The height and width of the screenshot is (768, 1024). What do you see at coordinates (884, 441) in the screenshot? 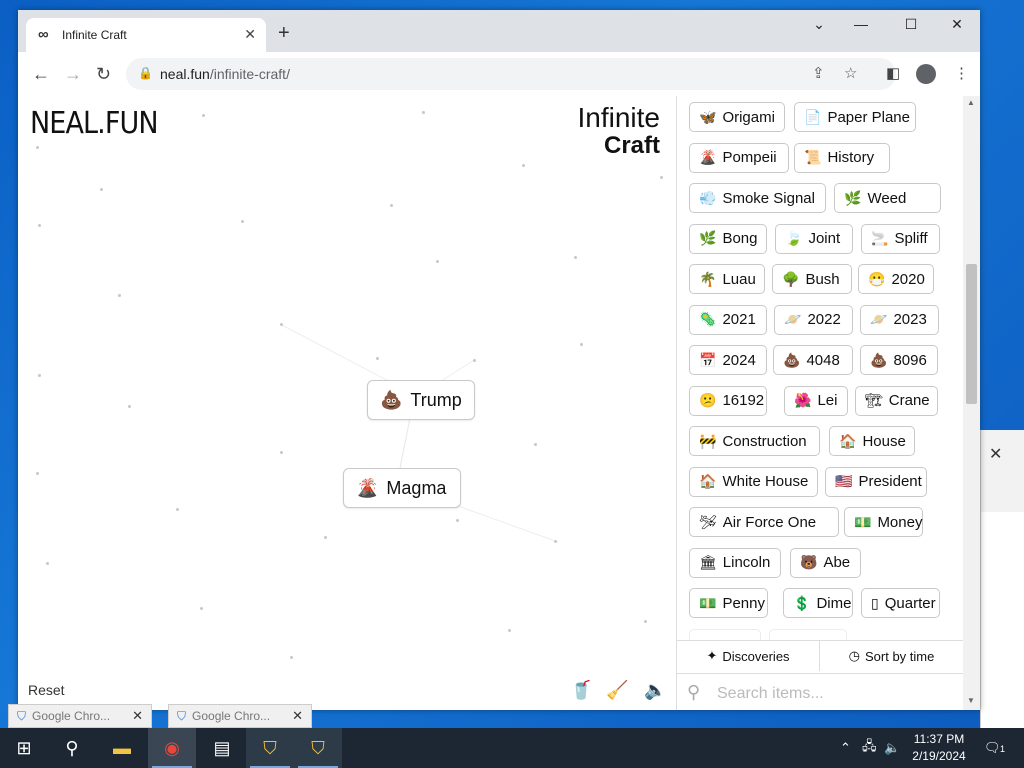
I see `item-label: House` at bounding box center [884, 441].